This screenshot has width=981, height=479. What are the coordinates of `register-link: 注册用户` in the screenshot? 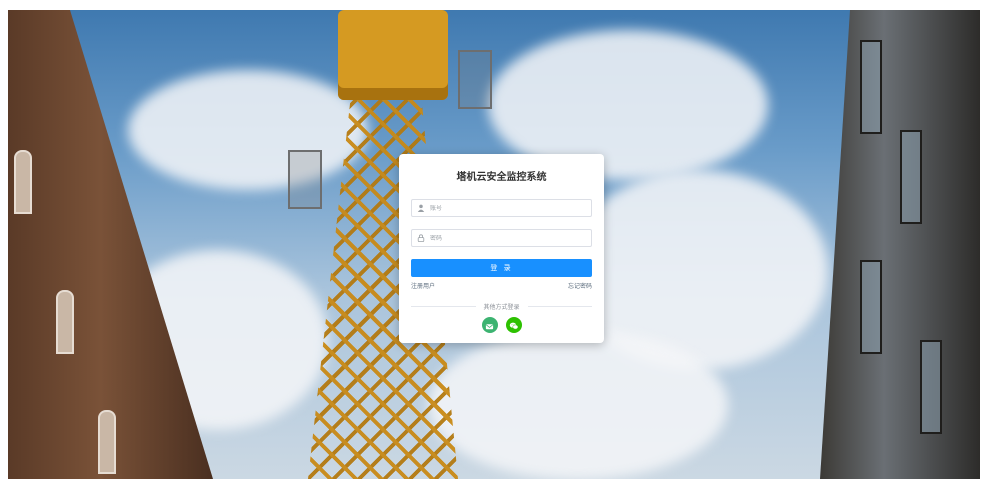 It's located at (423, 285).